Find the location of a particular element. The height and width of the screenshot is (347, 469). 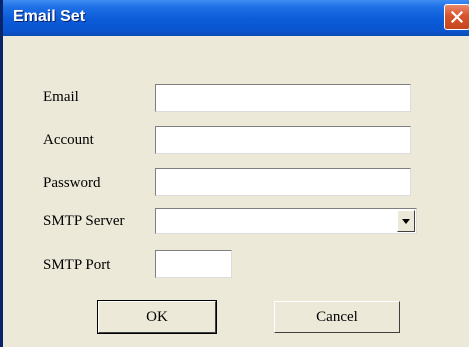

smtp-server-combobox is located at coordinates (286, 221).